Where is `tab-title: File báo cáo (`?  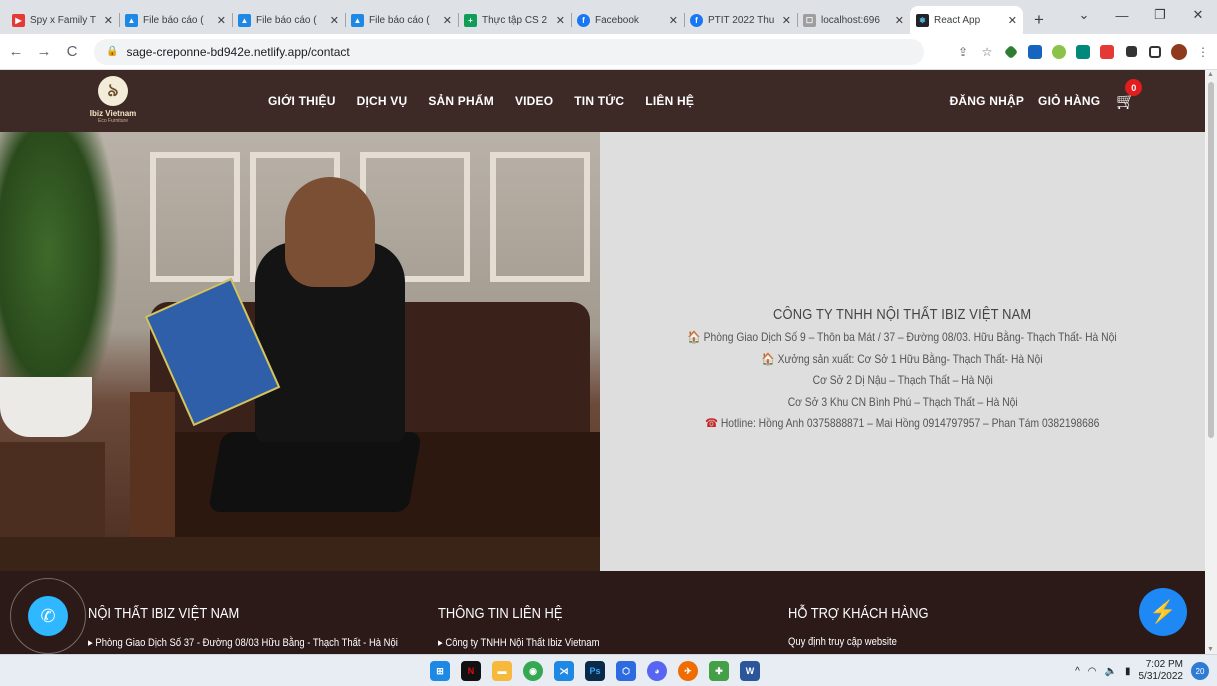 tab-title: File báo cáo ( is located at coordinates (399, 20).